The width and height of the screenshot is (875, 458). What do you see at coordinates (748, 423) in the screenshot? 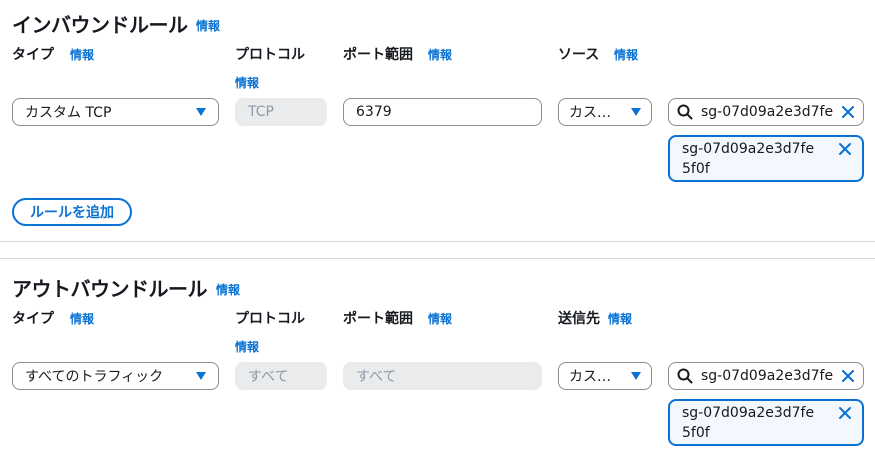
I see `outbound-token-label: sg-07d09a2e3d7fe5f0f` at bounding box center [748, 423].